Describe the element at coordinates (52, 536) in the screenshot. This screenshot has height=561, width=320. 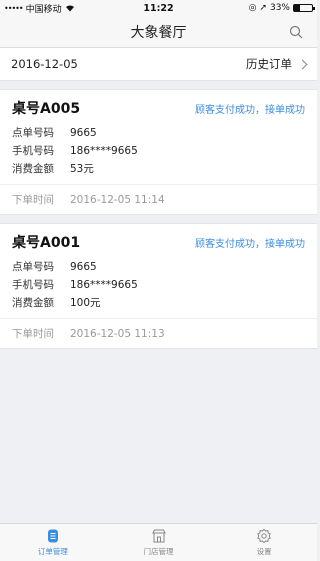
I see `order-list-icon` at that location.